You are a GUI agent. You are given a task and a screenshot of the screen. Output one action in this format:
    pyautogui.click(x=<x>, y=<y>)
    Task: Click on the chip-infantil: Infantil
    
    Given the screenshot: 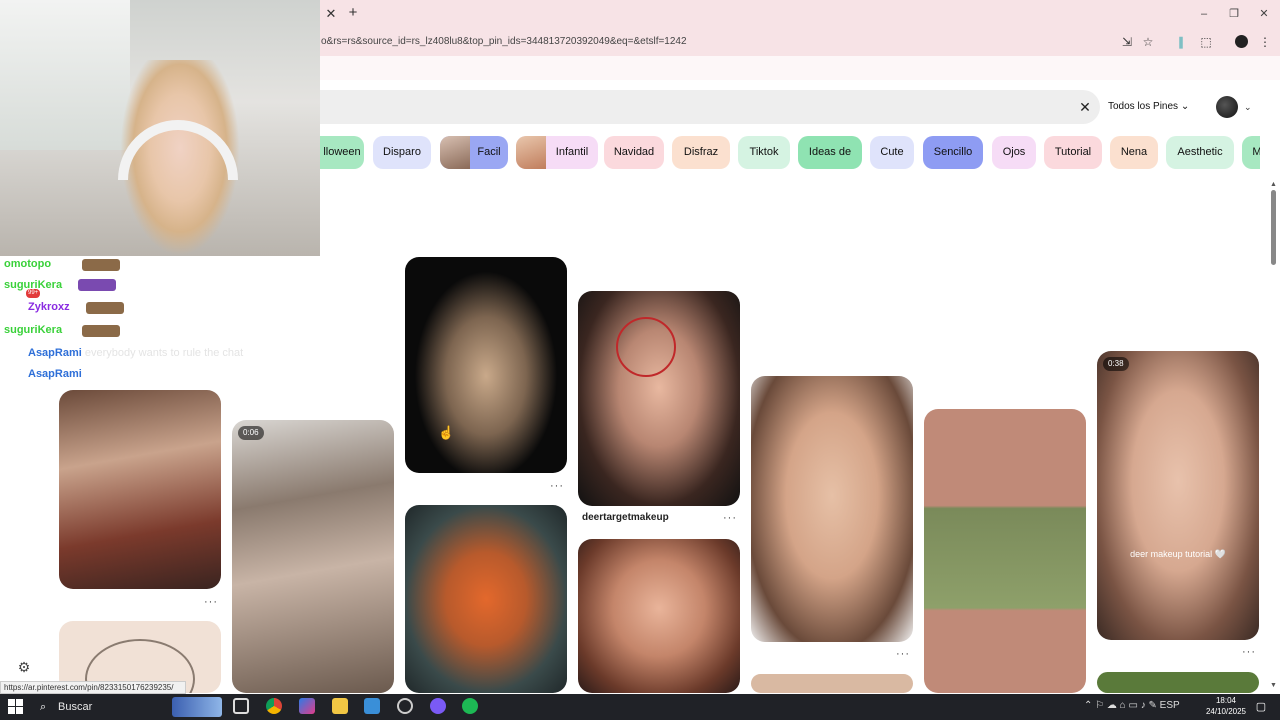 What is the action you would take?
    pyautogui.click(x=557, y=152)
    